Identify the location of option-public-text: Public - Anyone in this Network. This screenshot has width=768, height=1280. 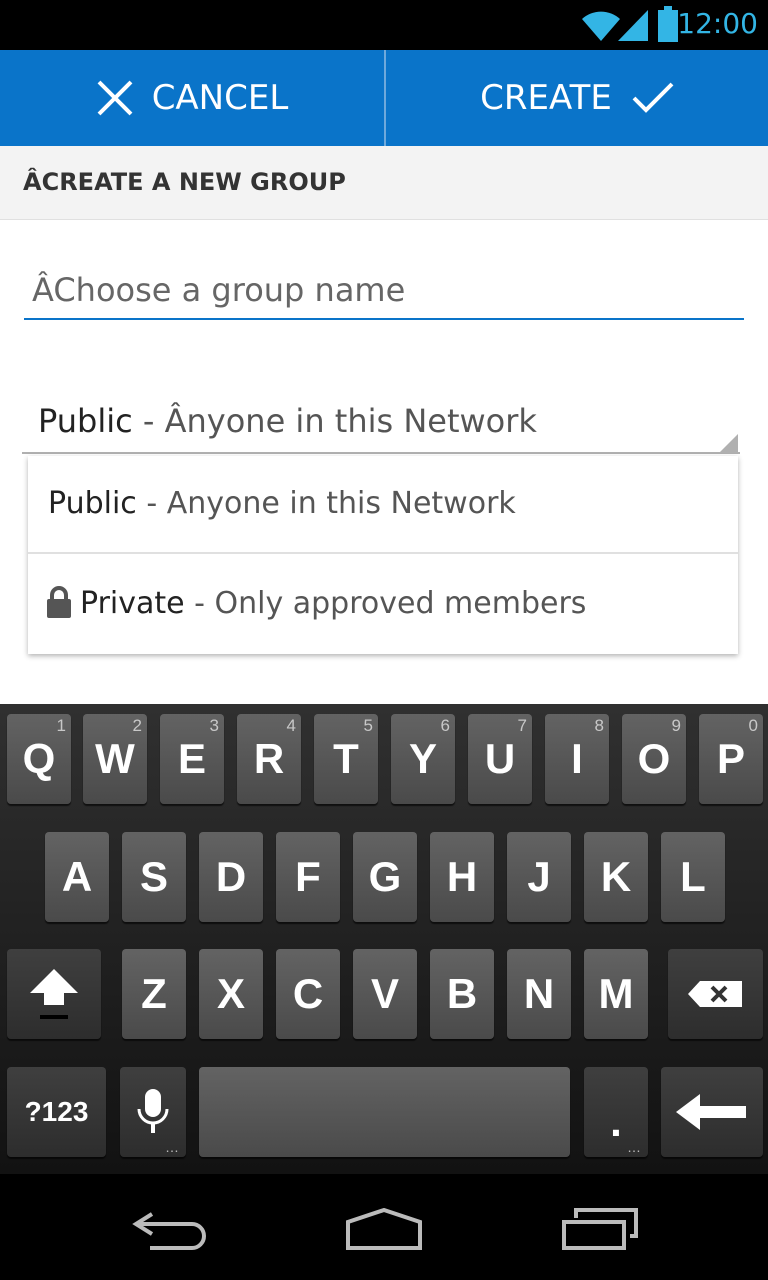
(282, 503).